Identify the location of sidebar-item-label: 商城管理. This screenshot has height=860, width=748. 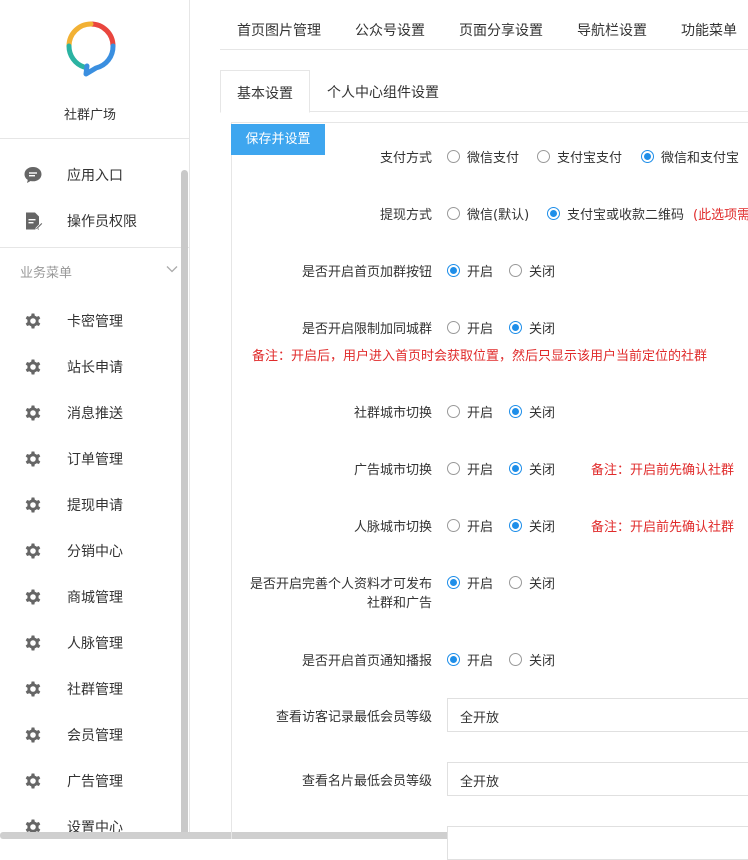
(95, 598).